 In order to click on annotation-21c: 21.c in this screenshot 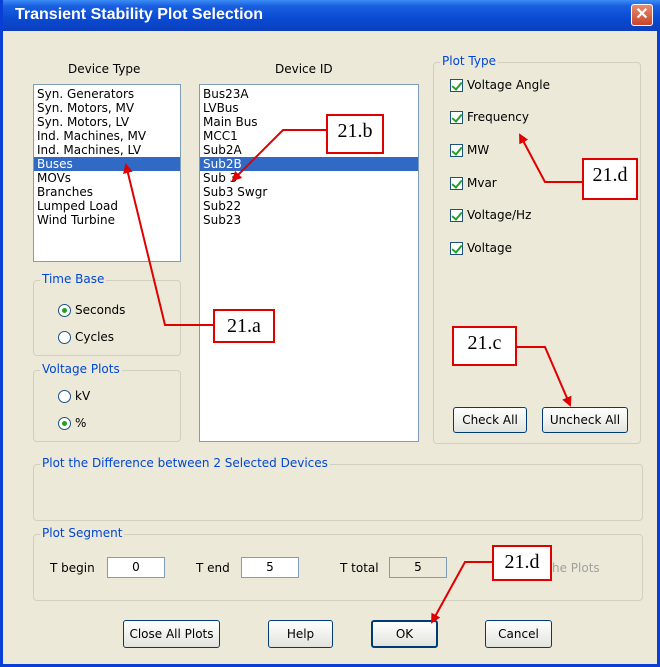, I will do `click(484, 346)`.